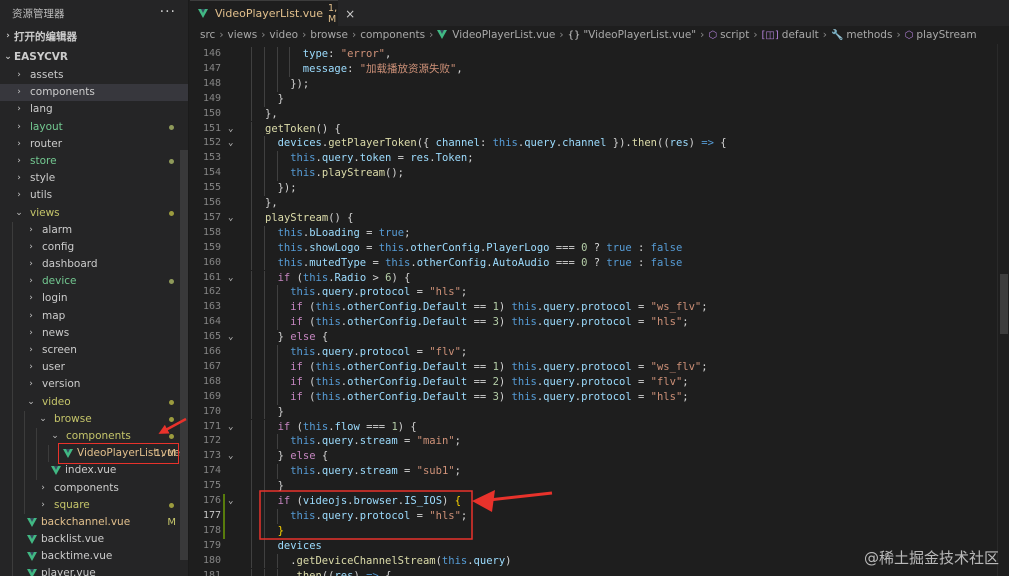 The width and height of the screenshot is (1009, 576). Describe the element at coordinates (599, 69) in the screenshot. I see `code-line: 147 message: "加载播放资源失败",` at that location.